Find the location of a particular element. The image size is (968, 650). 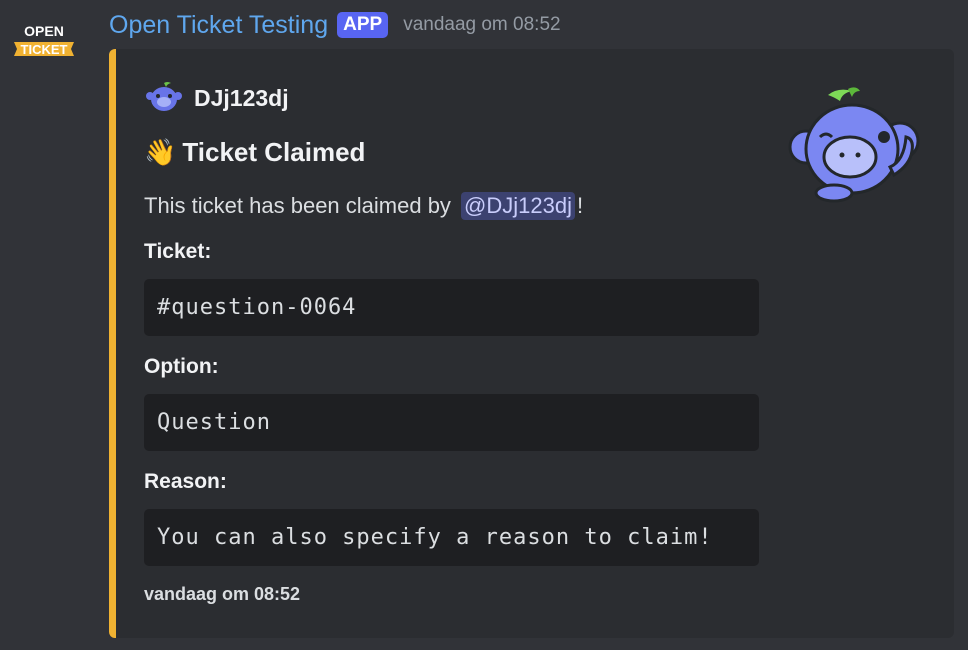

bot-avatar: OPEN TICKET is located at coordinates (44, 43).